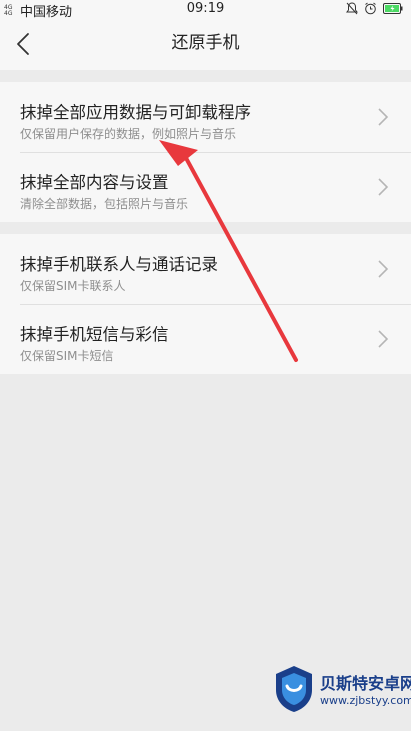  Describe the element at coordinates (294, 689) in the screenshot. I see `watermark-logo-icon` at that location.